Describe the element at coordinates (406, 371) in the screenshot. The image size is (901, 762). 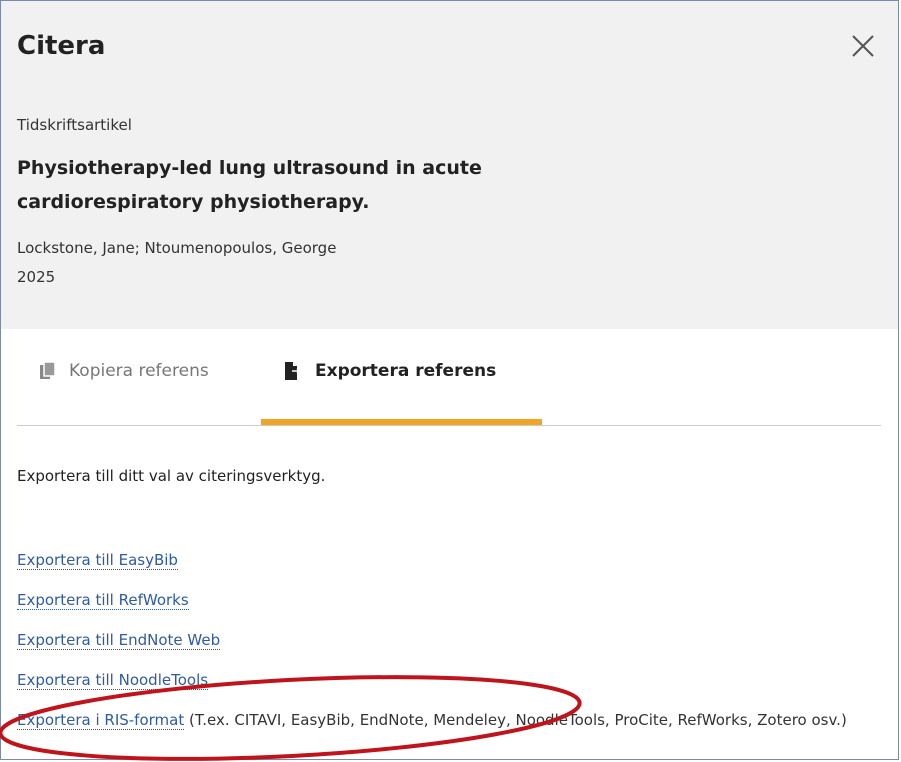
I see `tab-export-label: Exportera referens` at that location.